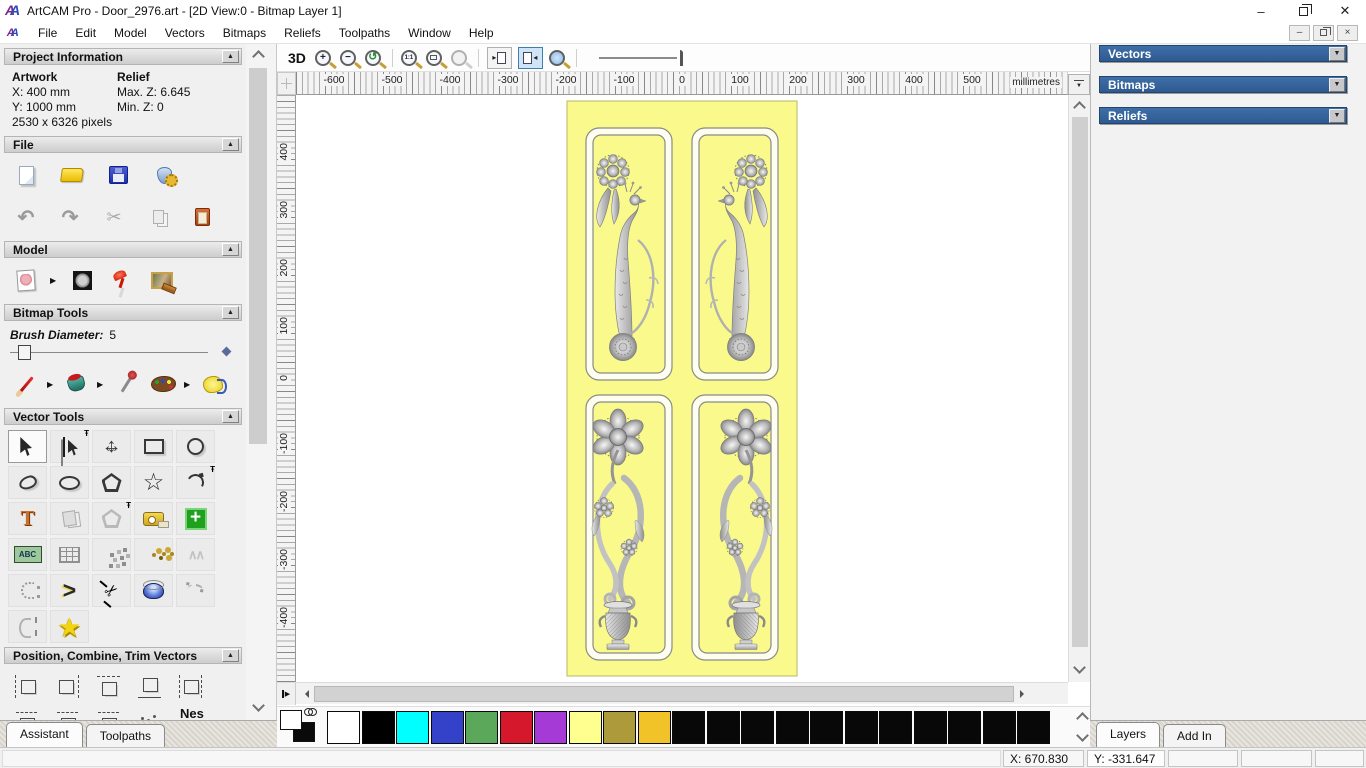 This screenshot has height=768, width=1366. I want to click on paste-along-tool, so click(111, 554).